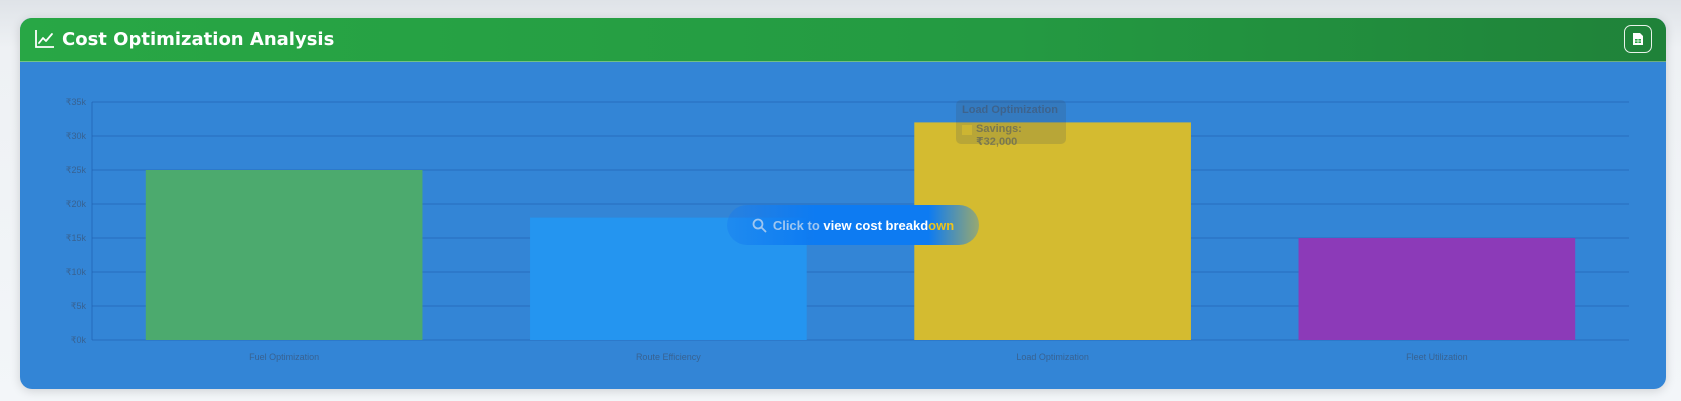 The height and width of the screenshot is (401, 1681). Describe the element at coordinates (967, 130) in the screenshot. I see `tooltip-swatch` at that location.